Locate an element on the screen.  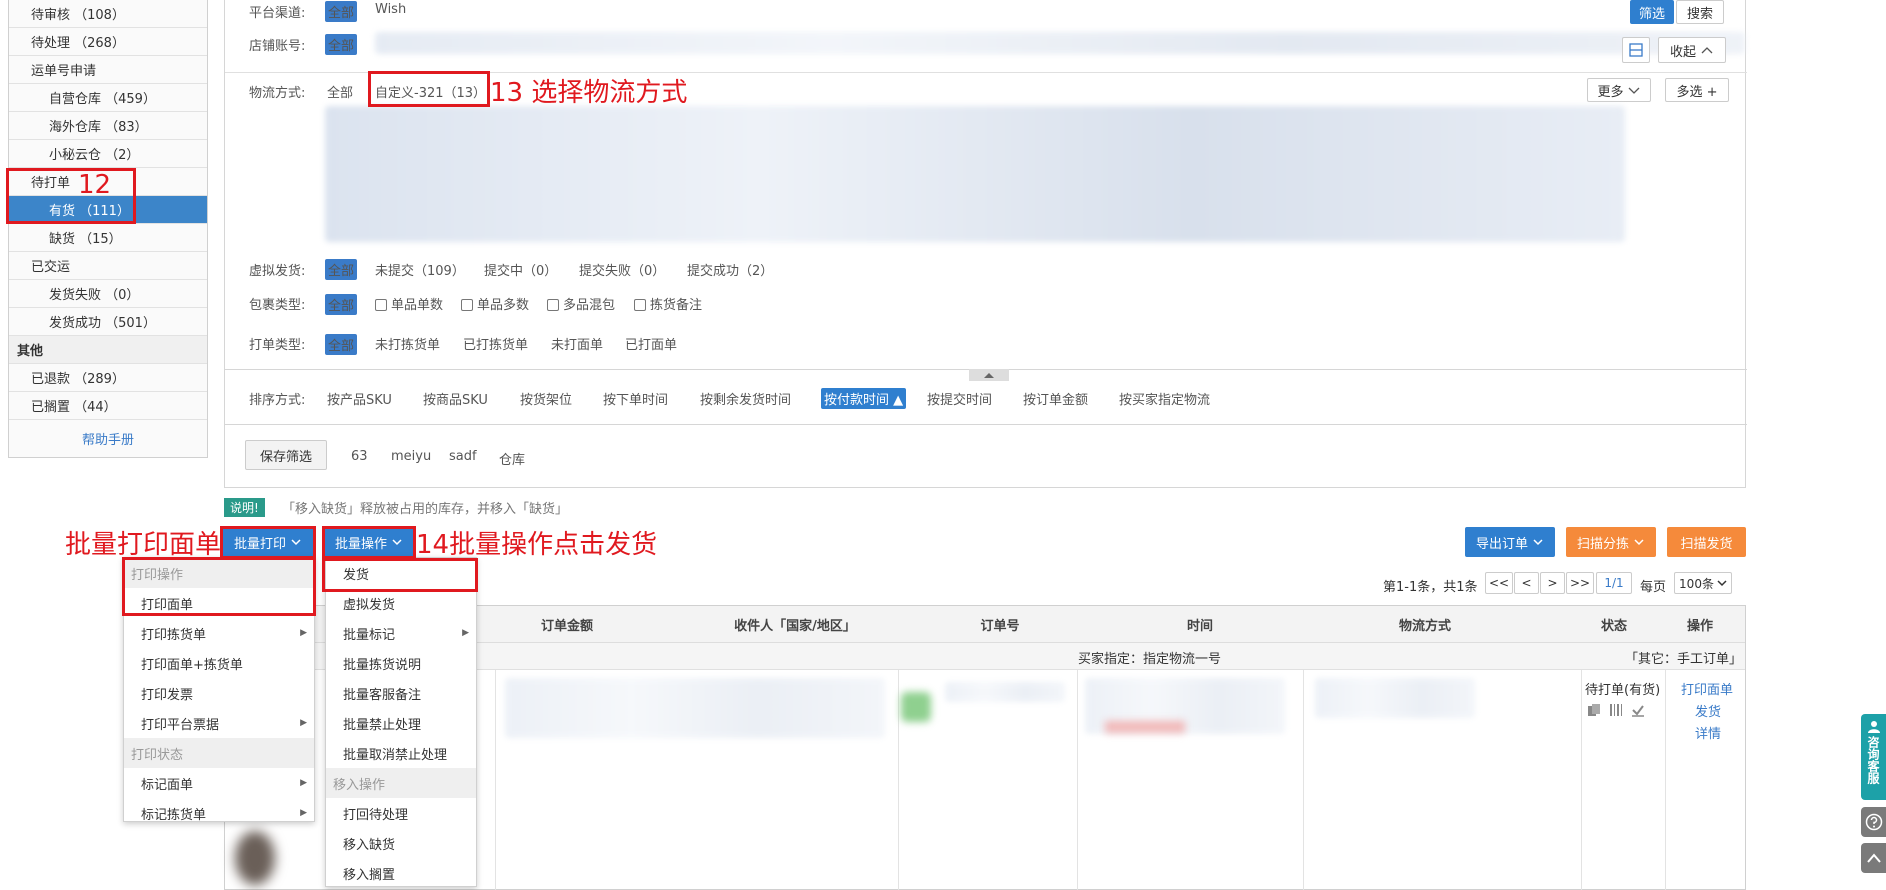
menu-mark-picklist-text: 标记拣货单 is located at coordinates (174, 815).